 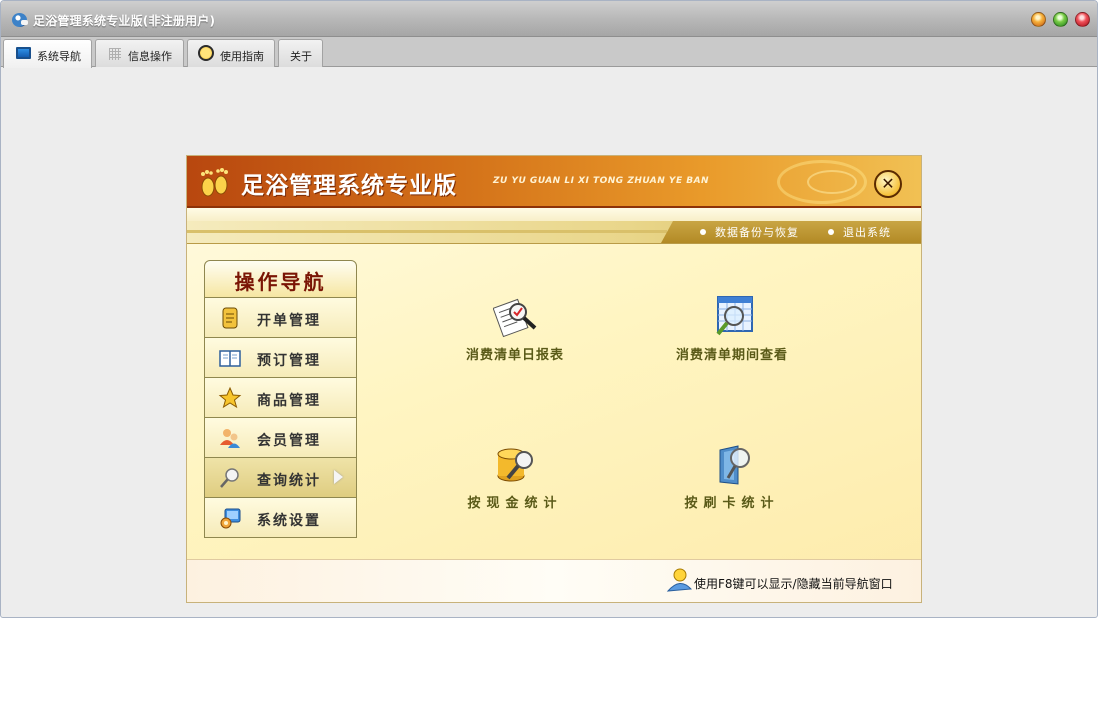 I want to click on nav-item-label: 会员管理, so click(x=289, y=441).